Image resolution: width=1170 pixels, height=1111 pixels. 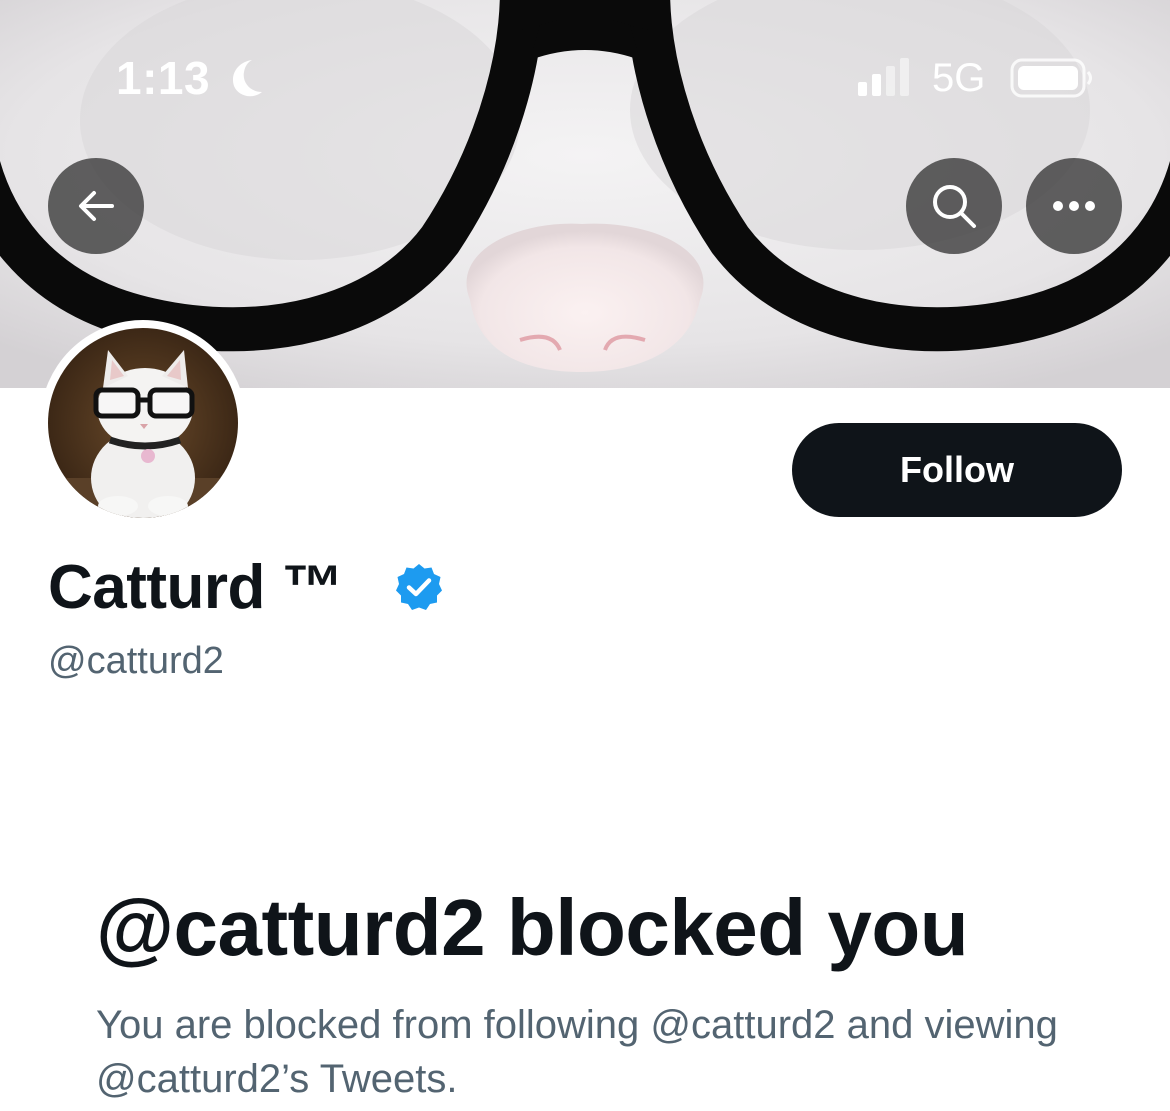 I want to click on network-label: 5G, so click(x=959, y=78).